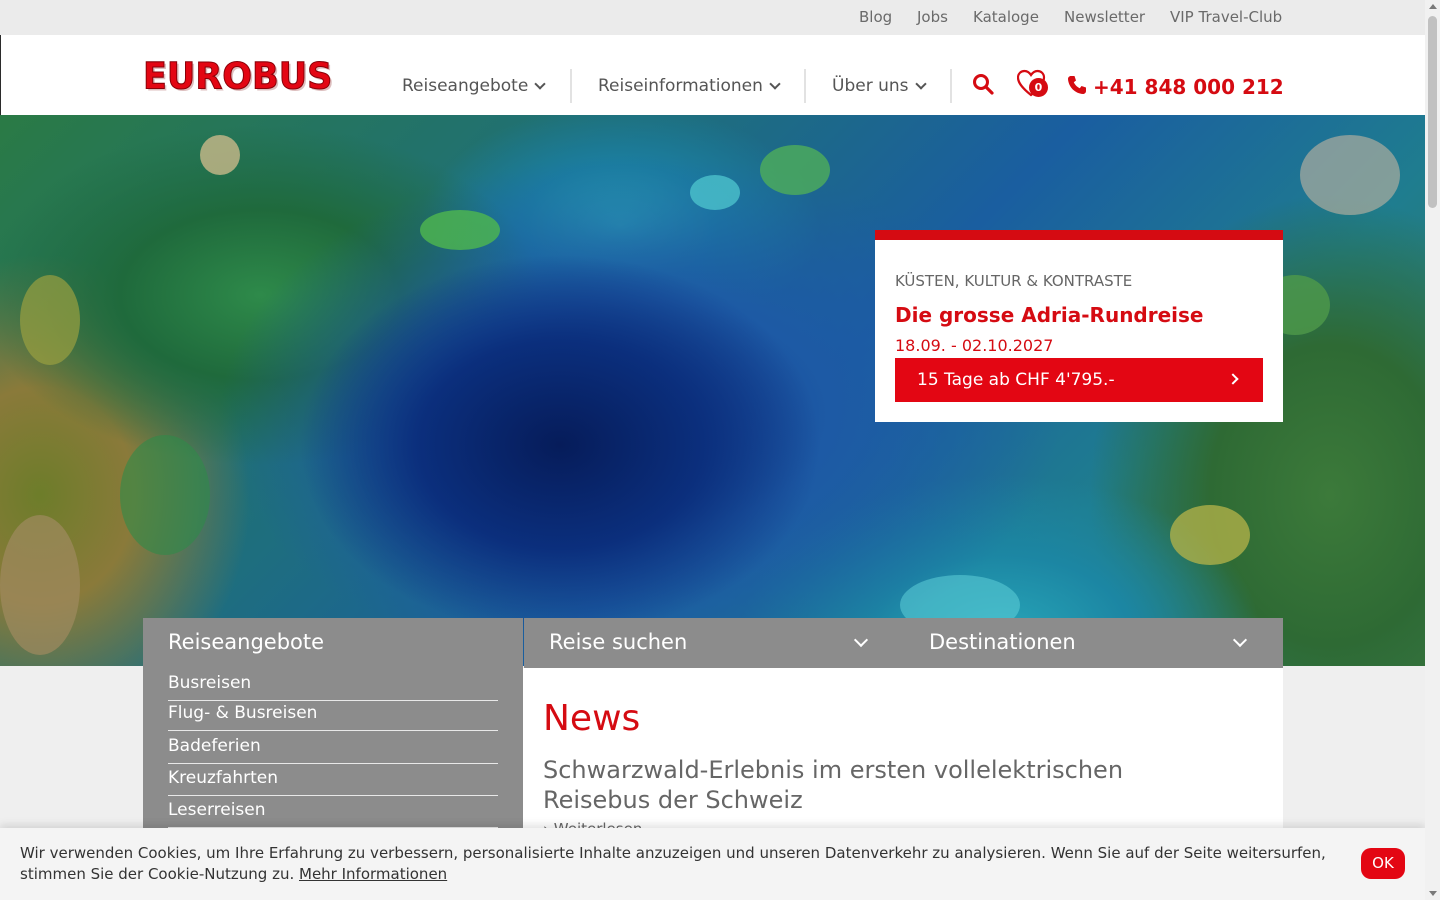 Image resolution: width=1440 pixels, height=900 pixels. Describe the element at coordinates (1002, 642) in the screenshot. I see `tab-label: Destinationen` at that location.